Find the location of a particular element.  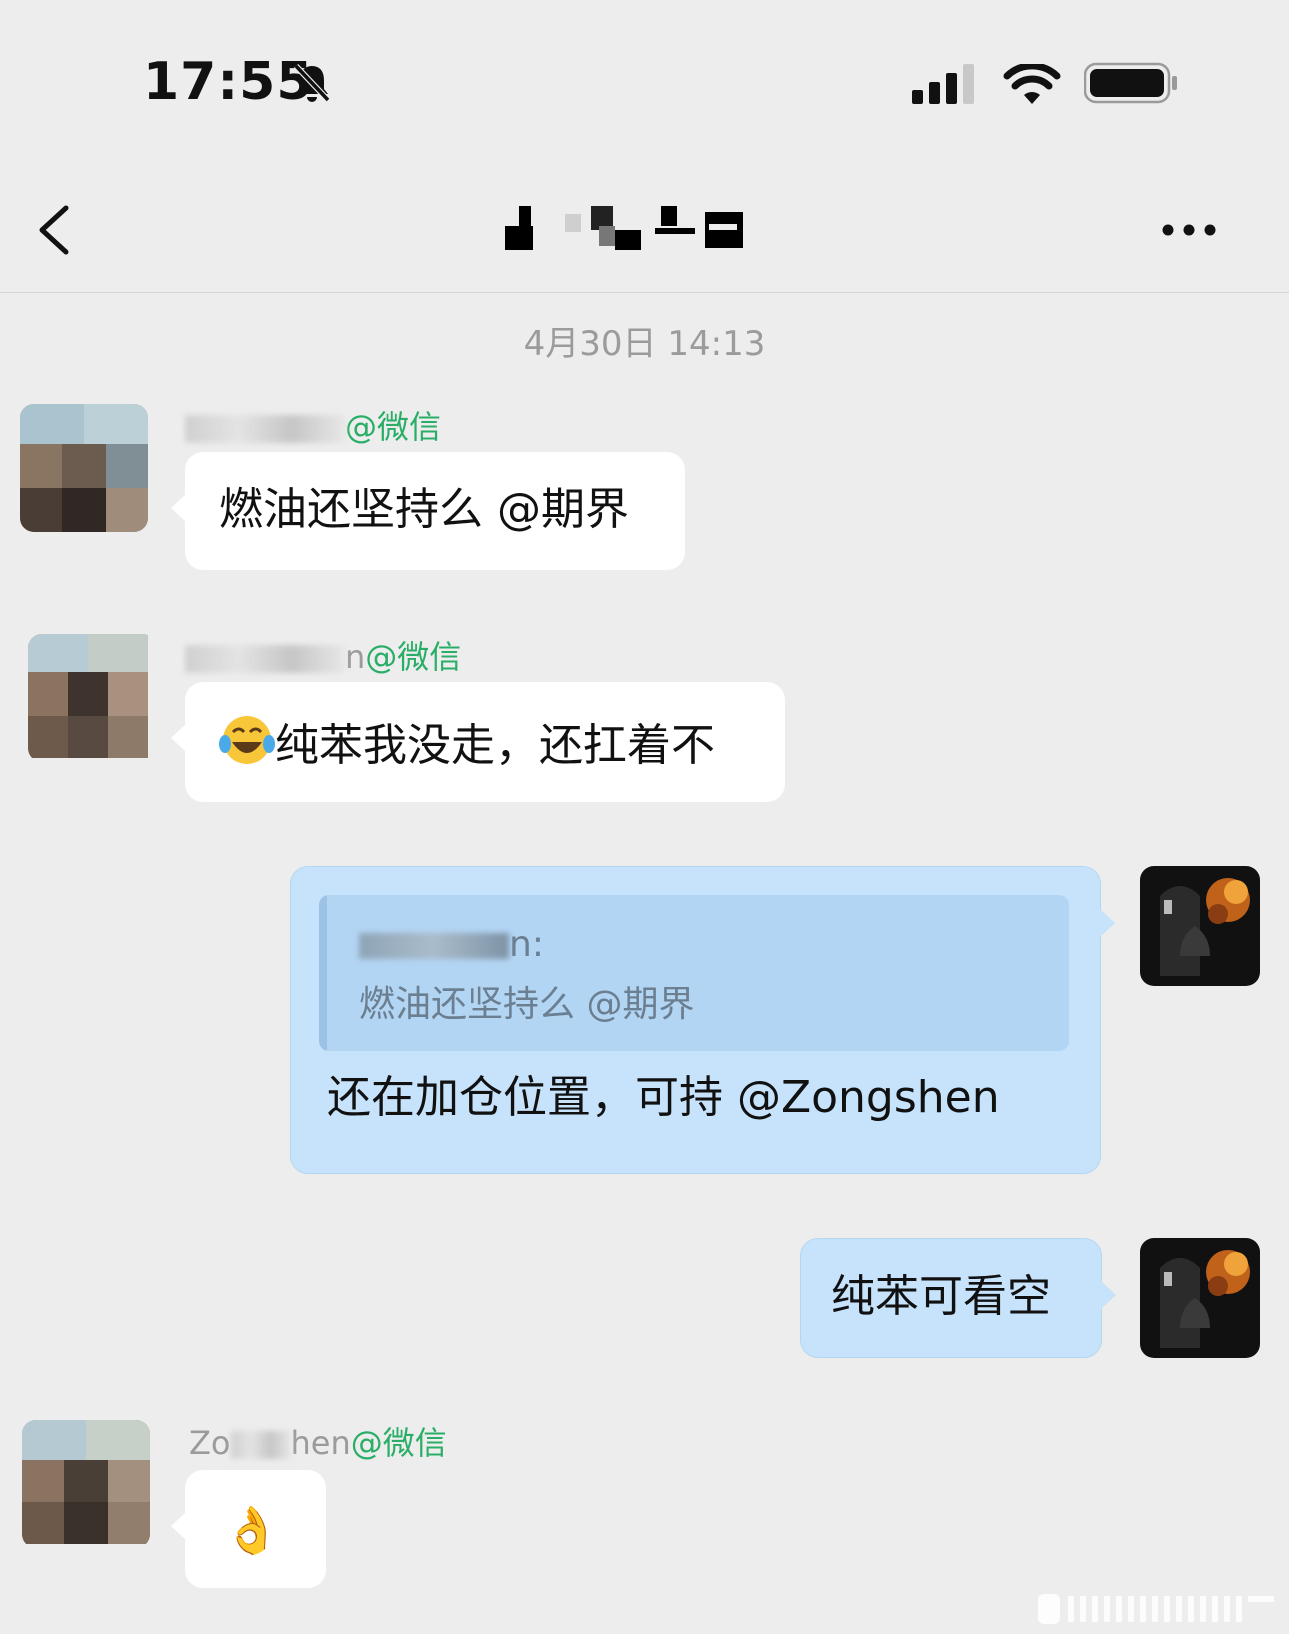

message-text: 燃油还坚持么 @期界 is located at coordinates (424, 509).